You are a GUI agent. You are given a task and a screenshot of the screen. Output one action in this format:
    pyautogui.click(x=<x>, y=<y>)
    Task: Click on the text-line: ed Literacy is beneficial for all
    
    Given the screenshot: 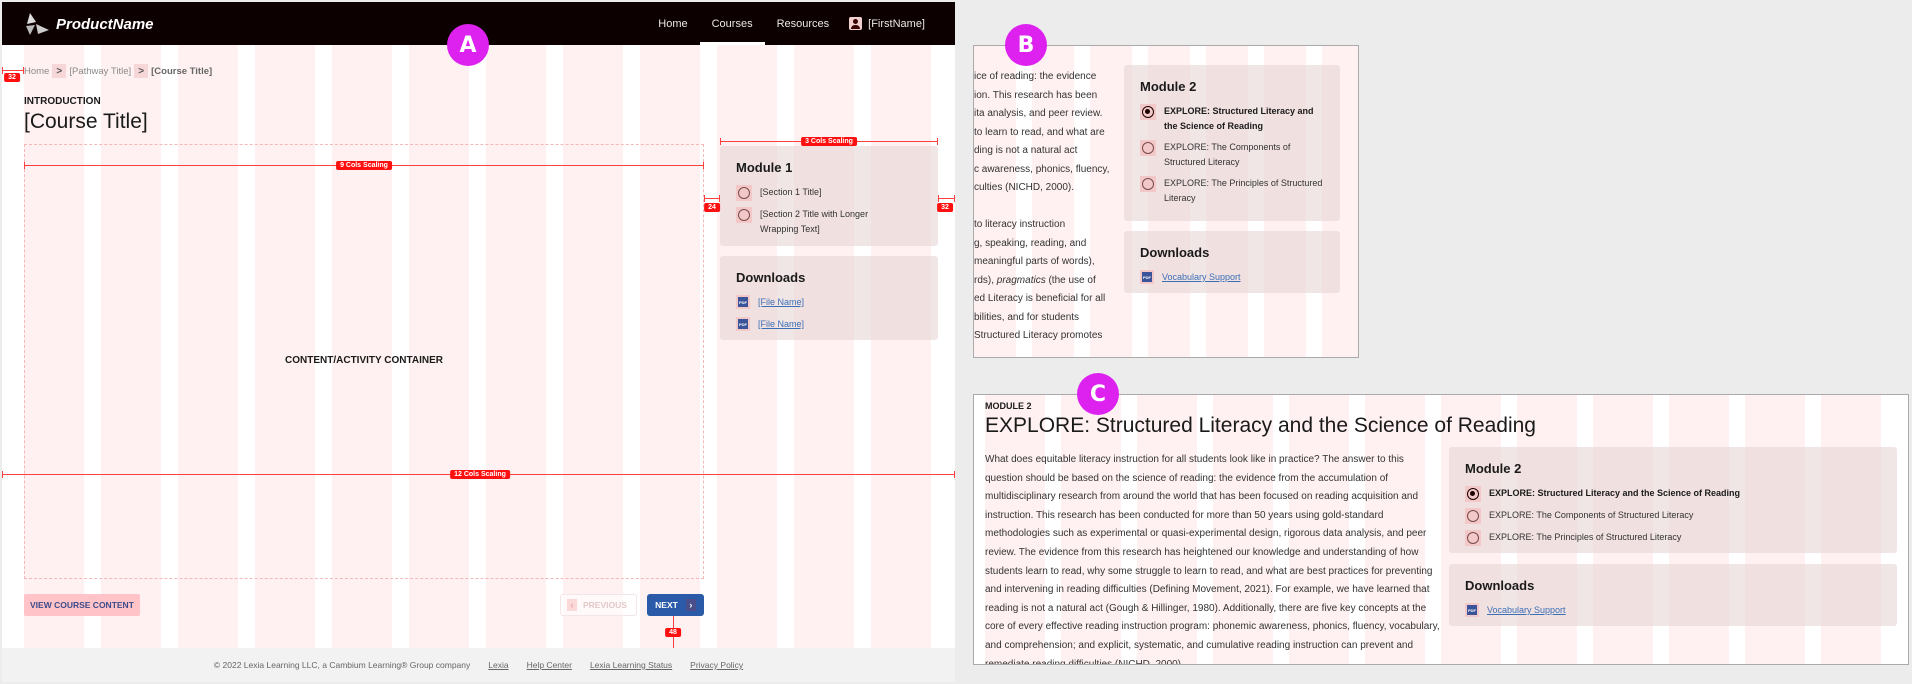 What is the action you would take?
    pyautogui.click(x=1040, y=298)
    